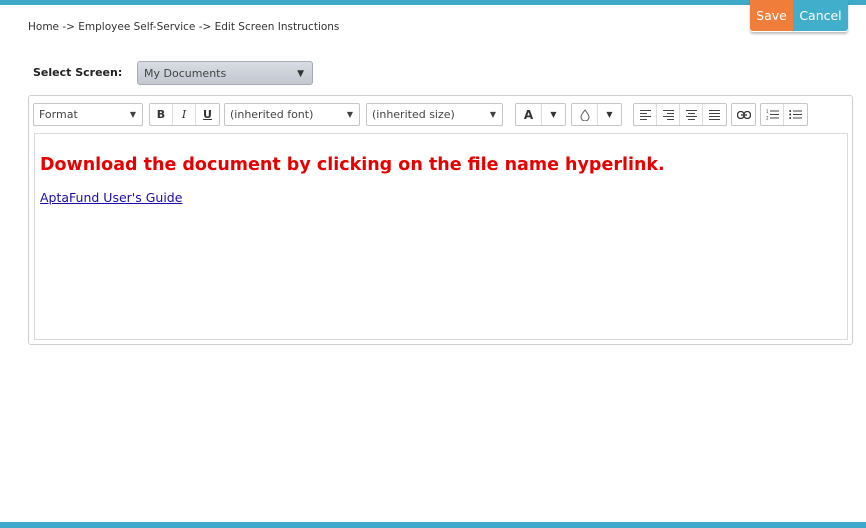 Image resolution: width=866 pixels, height=528 pixels. What do you see at coordinates (413, 114) in the screenshot?
I see `size-dropdown-label: (inherited size)` at bounding box center [413, 114].